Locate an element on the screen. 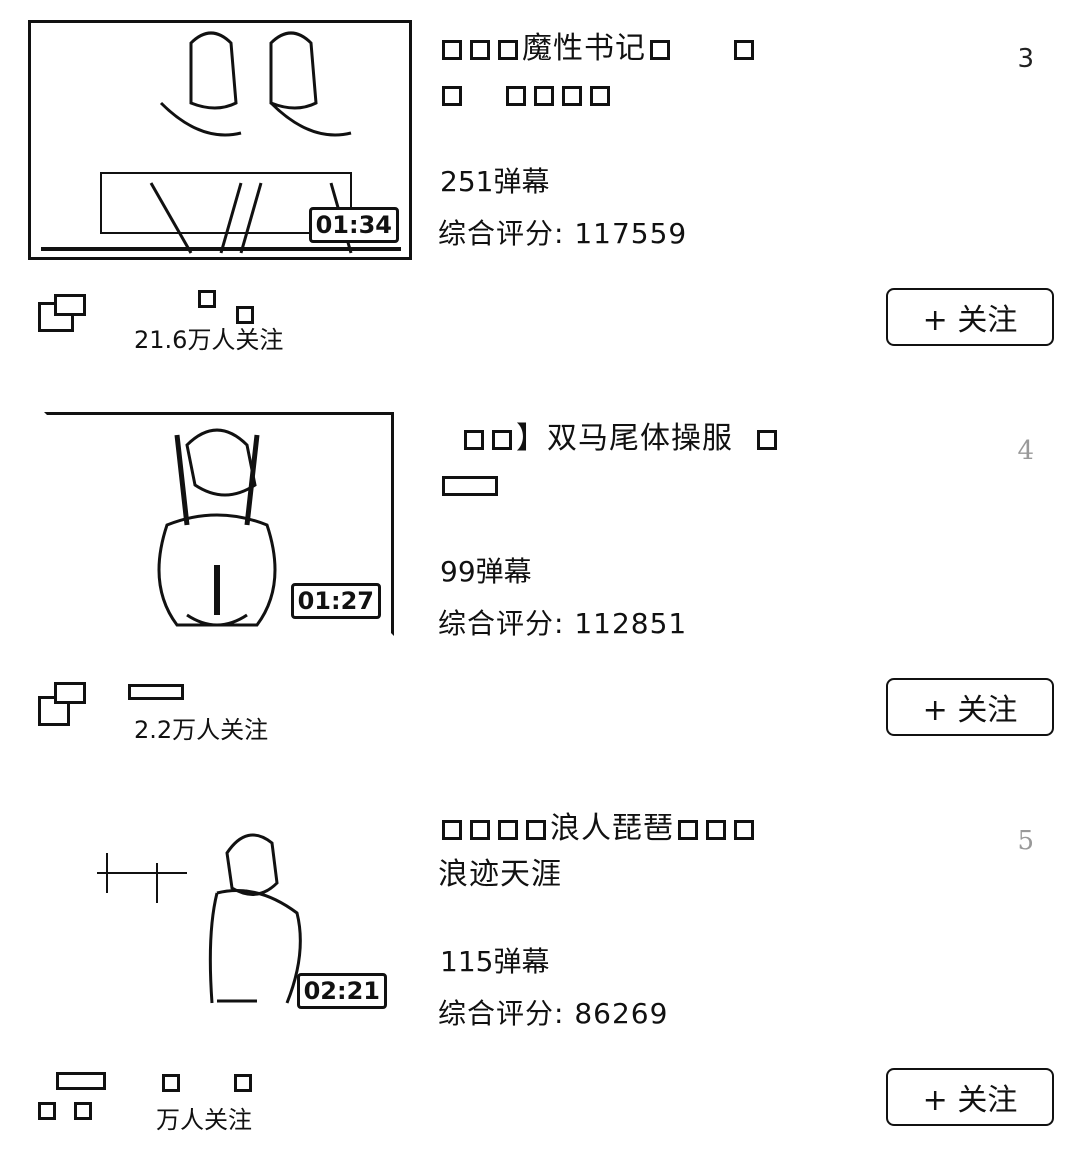 The height and width of the screenshot is (1170, 1080). rank-number: 4 is located at coordinates (1025, 451).